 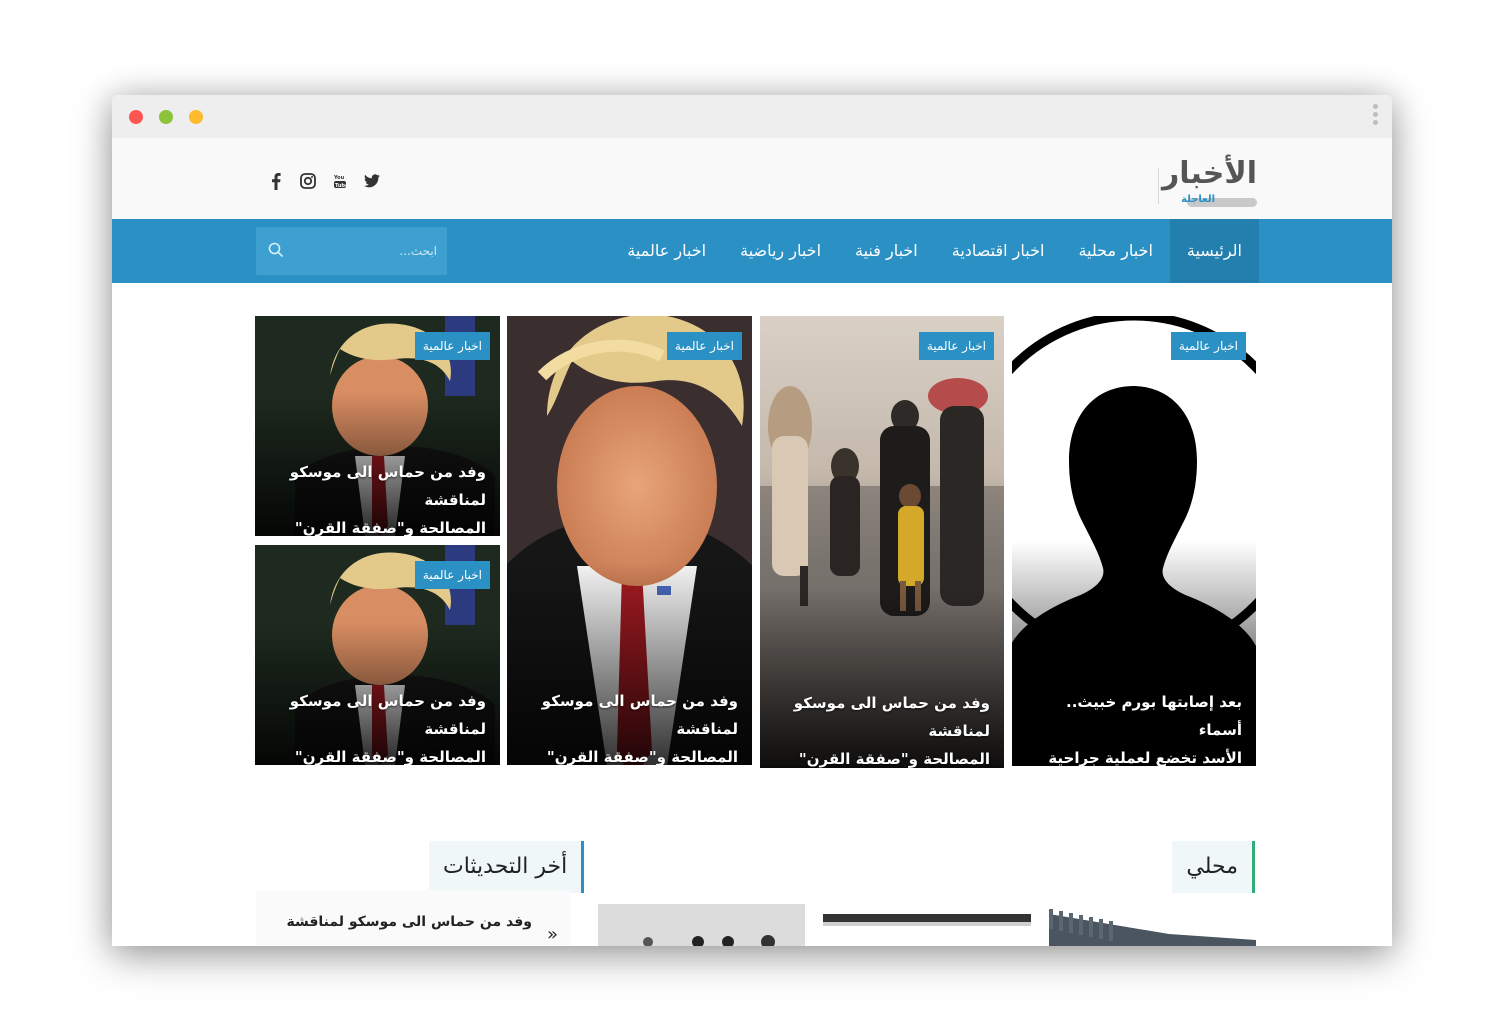 I want to click on site-logo: الأخبار العاجلة, so click(x=1207, y=184).